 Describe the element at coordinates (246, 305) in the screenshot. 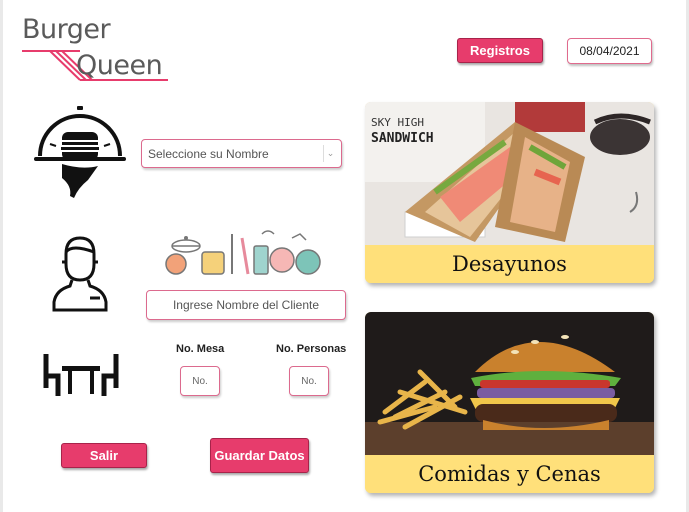

I see `client-name-input: Ingrese Nombre del Cliente` at that location.